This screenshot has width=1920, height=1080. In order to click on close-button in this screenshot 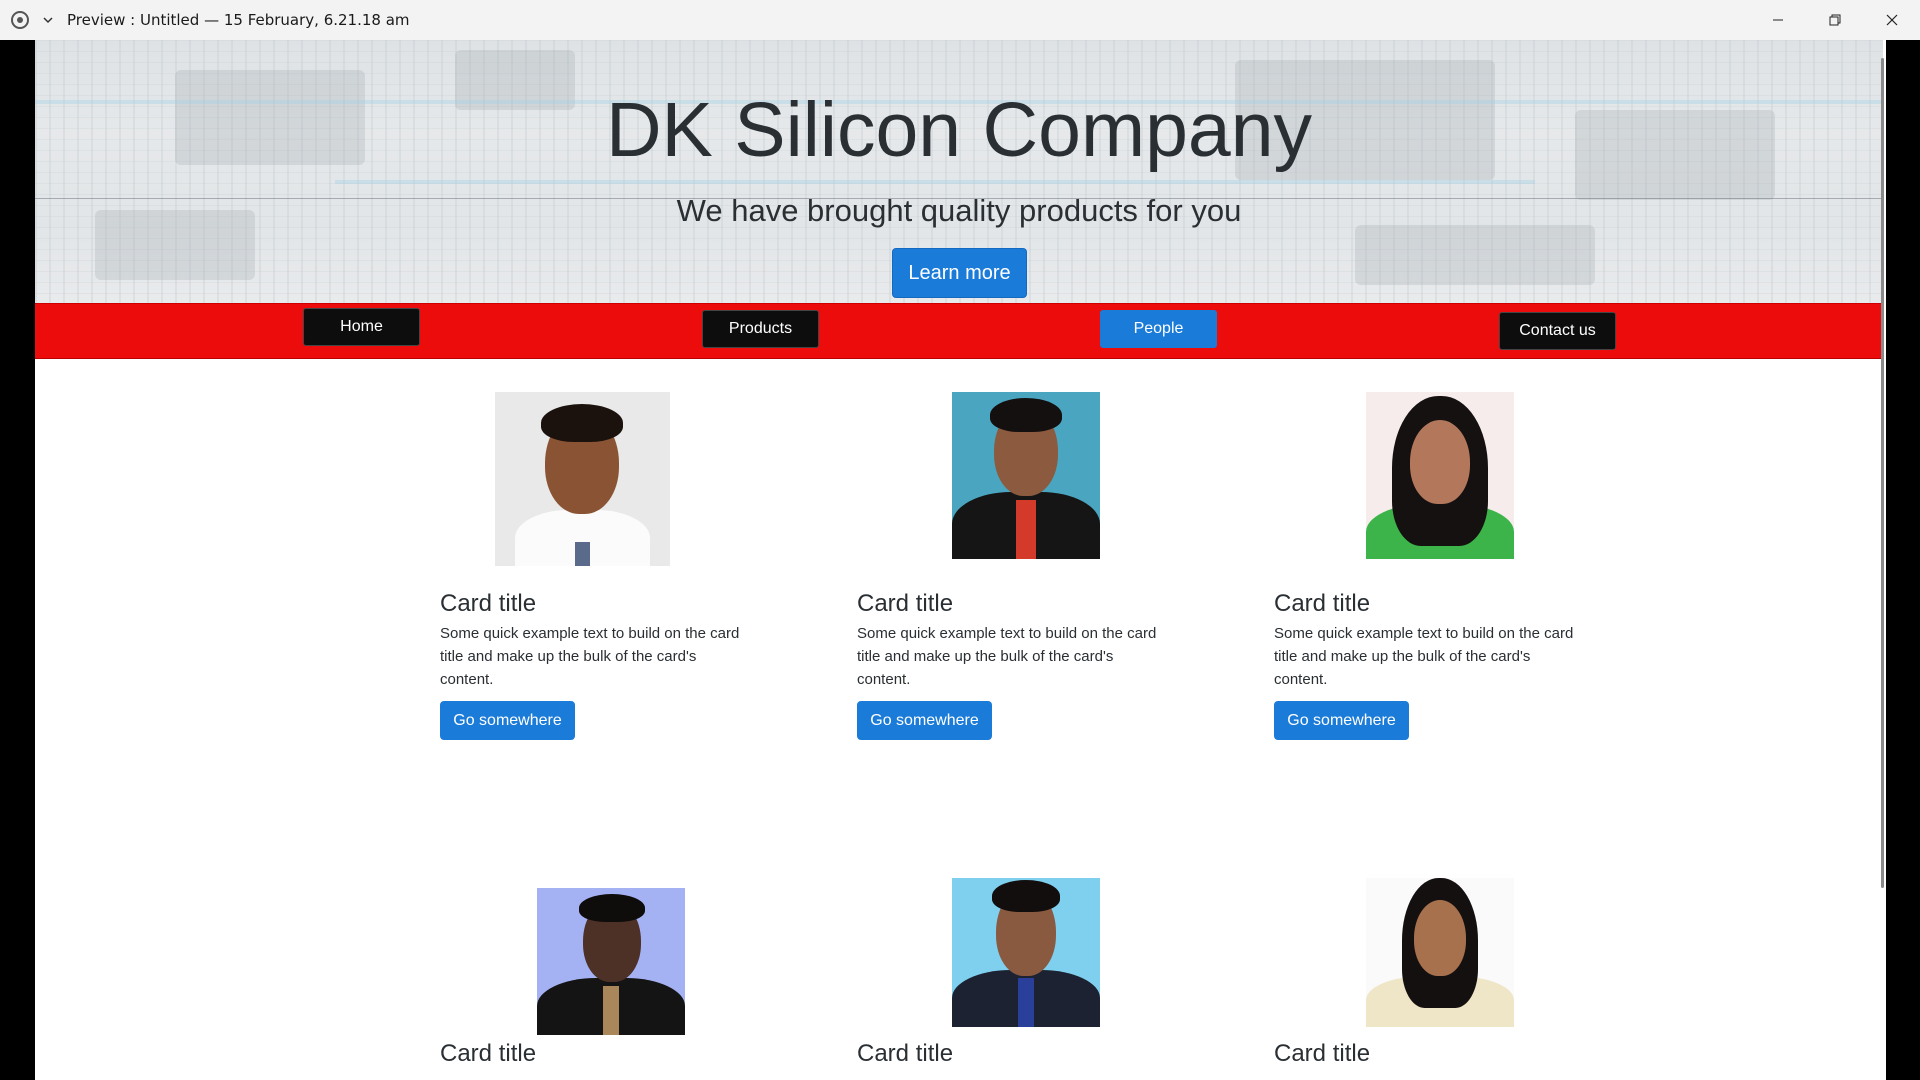, I will do `click(1891, 20)`.